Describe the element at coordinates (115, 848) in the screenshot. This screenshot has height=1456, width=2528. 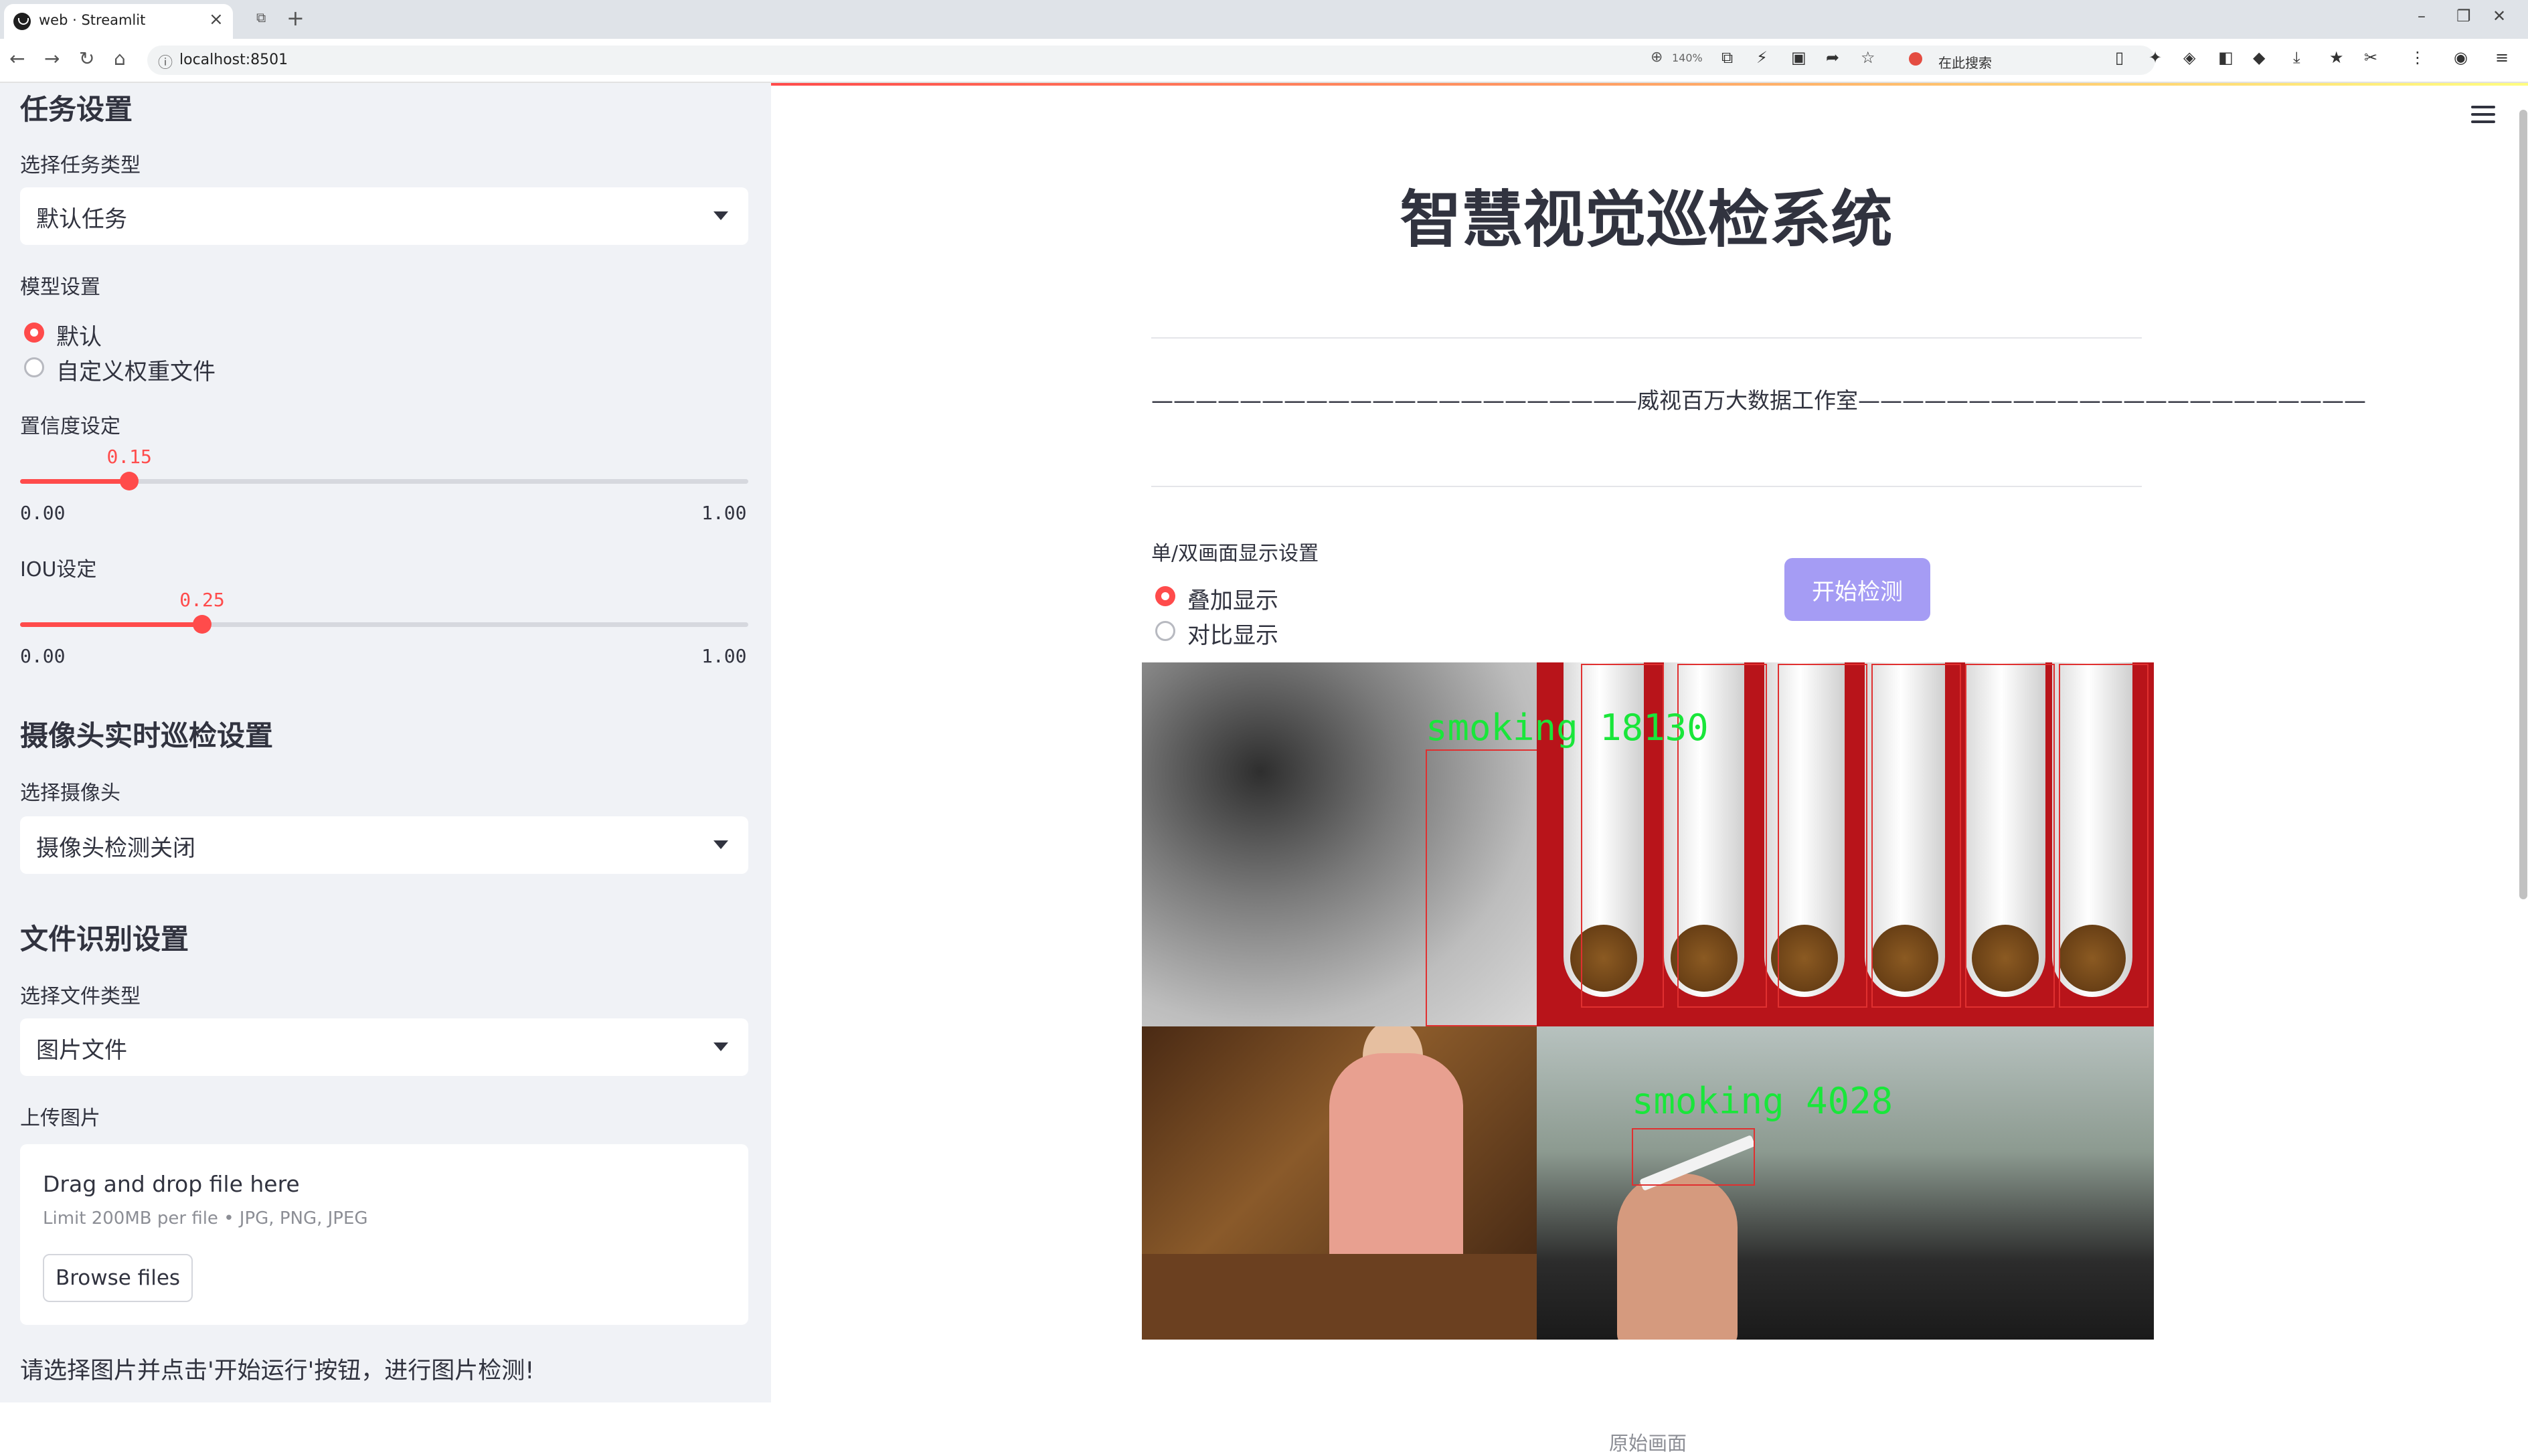
I see `camera-select-value: 摄像头检测关闭` at that location.